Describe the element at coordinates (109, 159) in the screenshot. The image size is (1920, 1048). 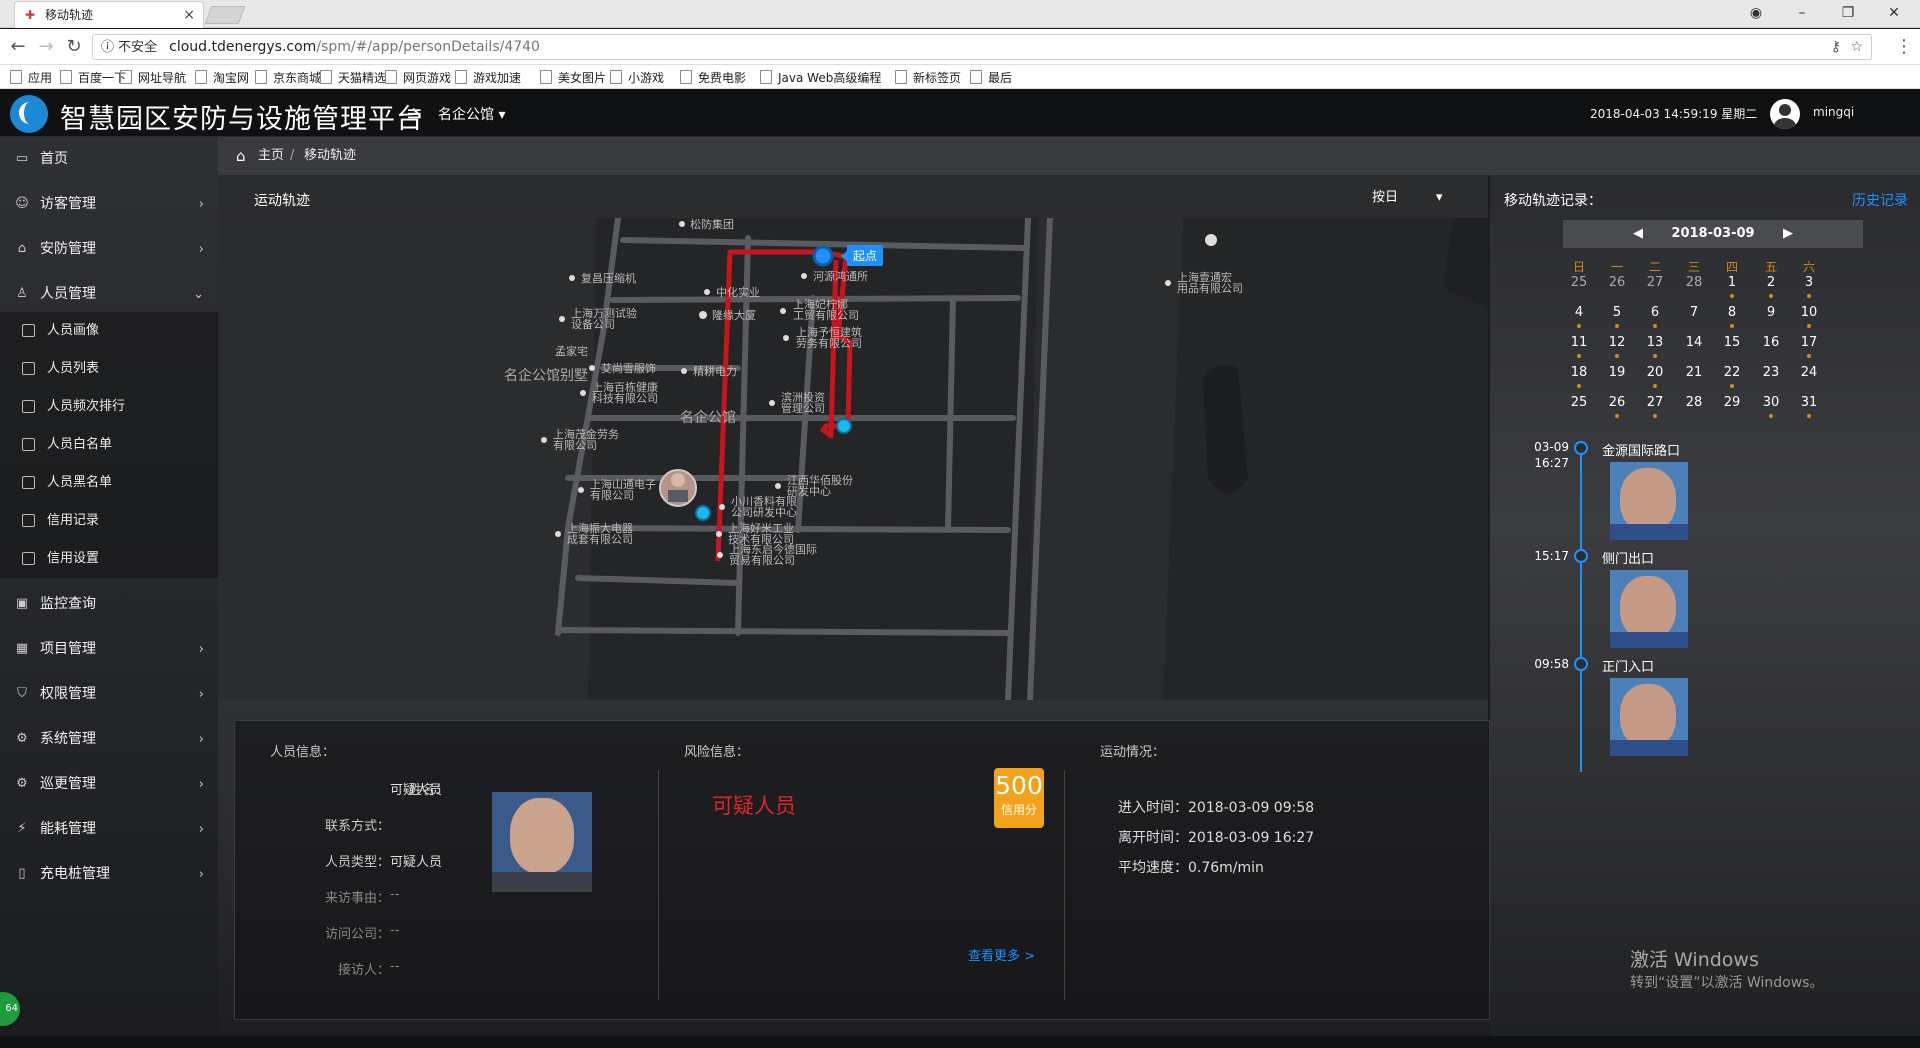
I see `sidebar-item-home: ▭ 首页` at that location.